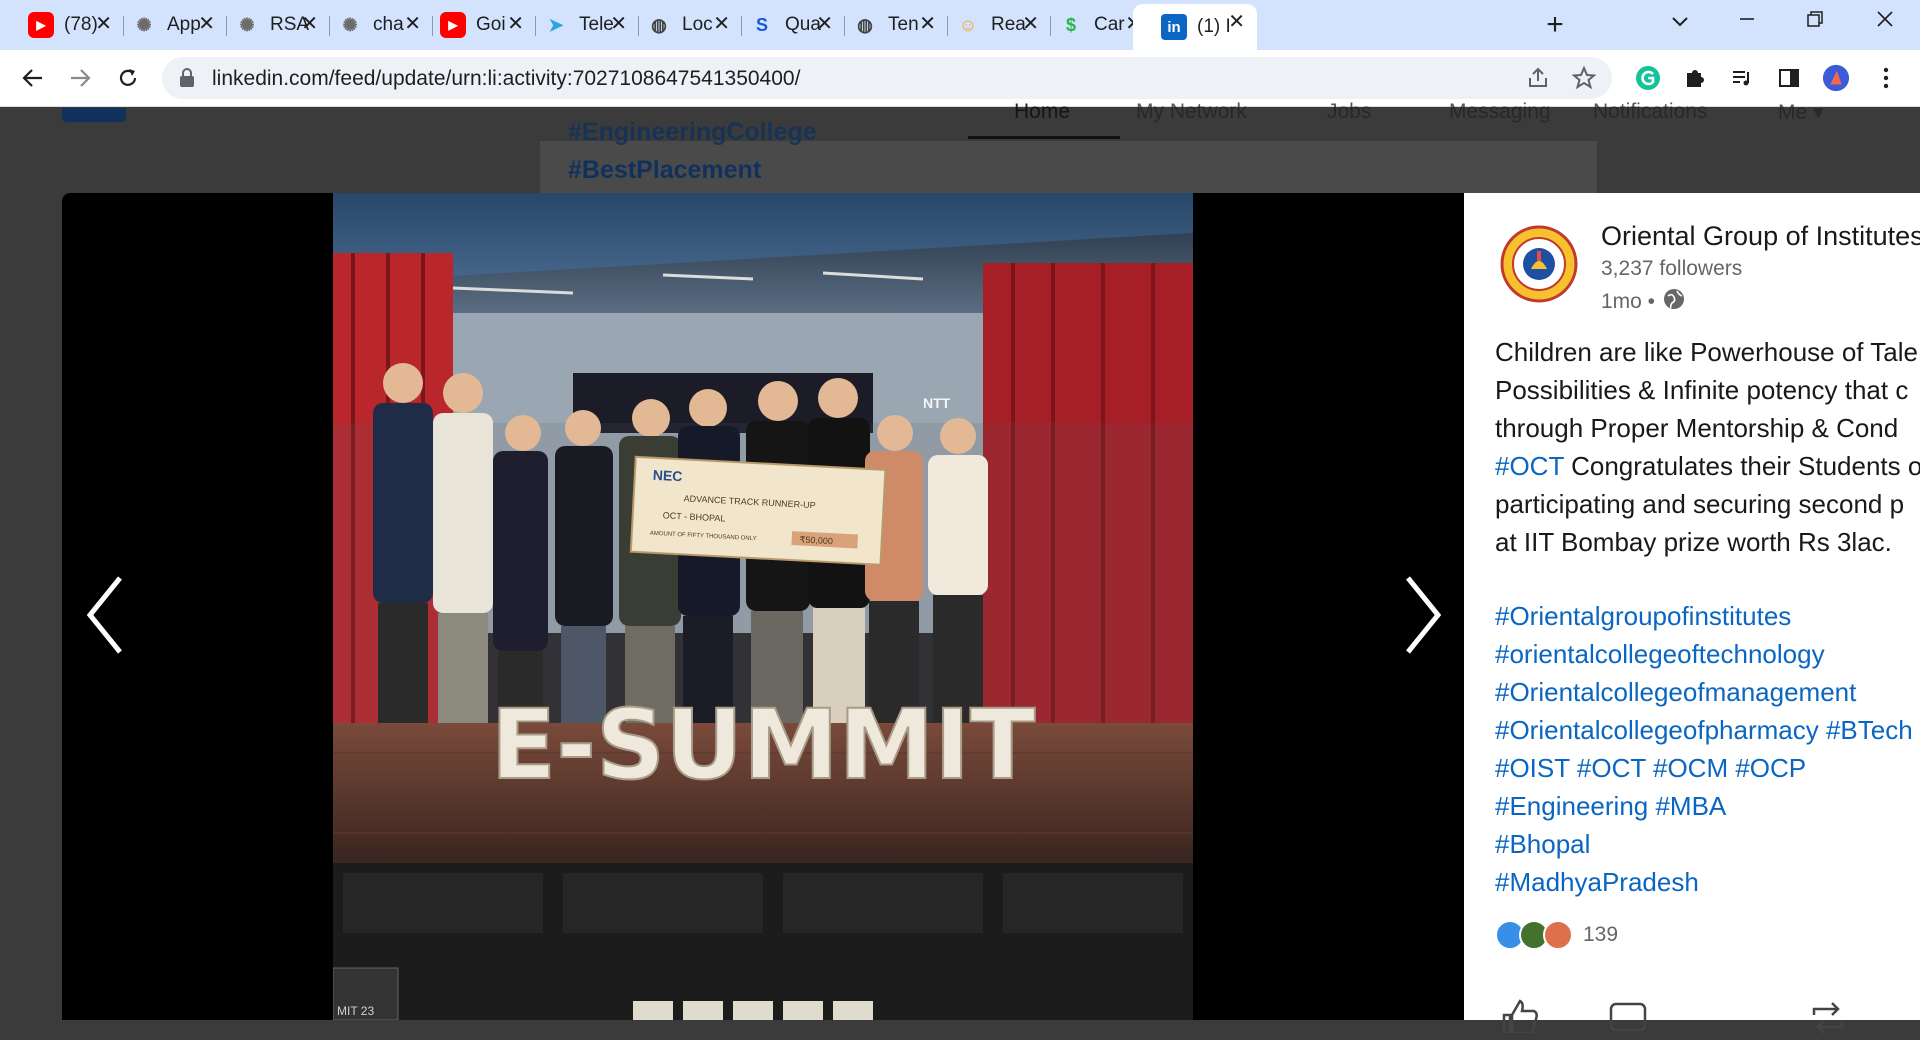 The height and width of the screenshot is (1040, 1920). What do you see at coordinates (1236, 22) in the screenshot?
I see `close-tab-icon: ✕` at bounding box center [1236, 22].